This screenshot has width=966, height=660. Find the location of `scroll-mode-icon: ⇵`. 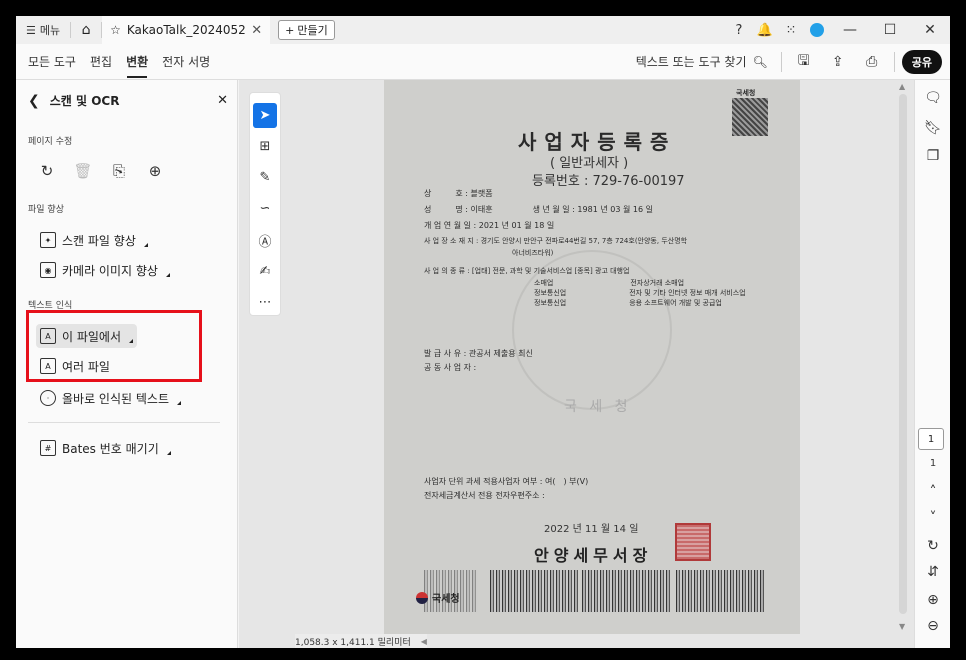

scroll-mode-icon: ⇵ is located at coordinates (932, 572).